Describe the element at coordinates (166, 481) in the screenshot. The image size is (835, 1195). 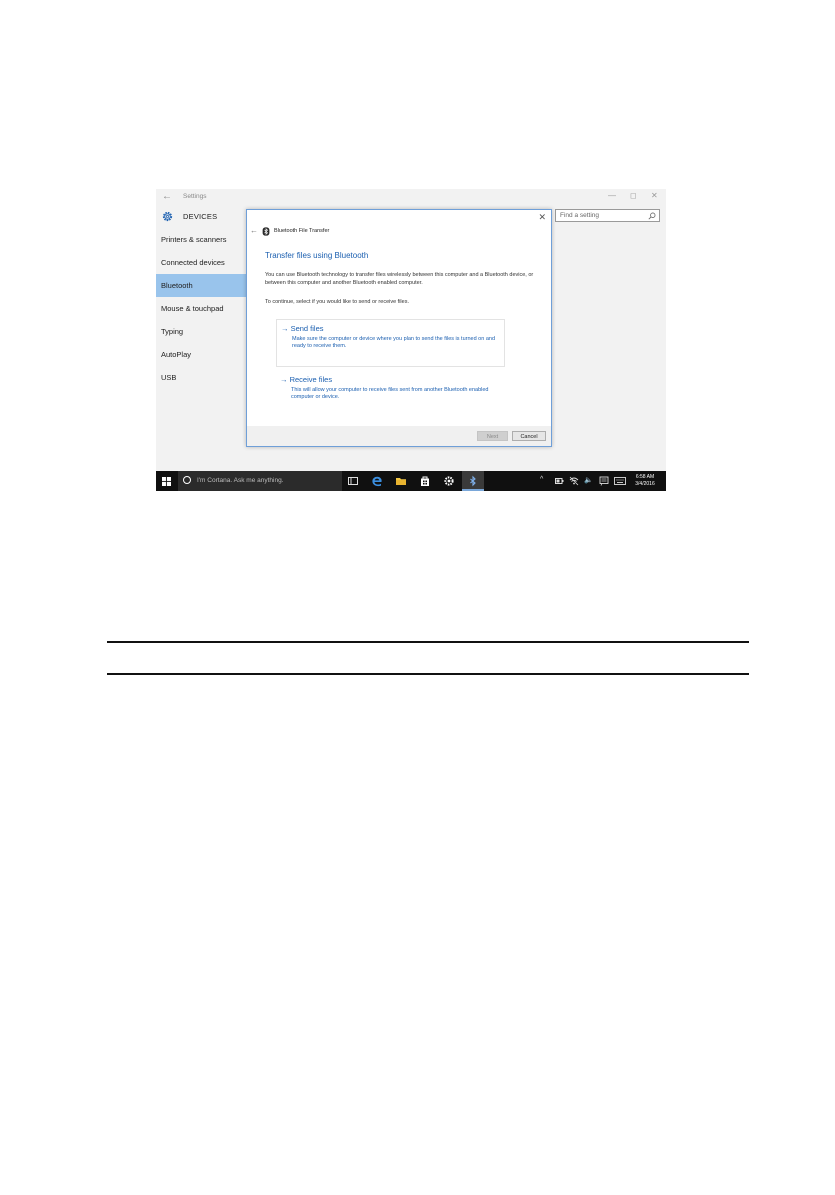
I see `windows-start-icon` at that location.